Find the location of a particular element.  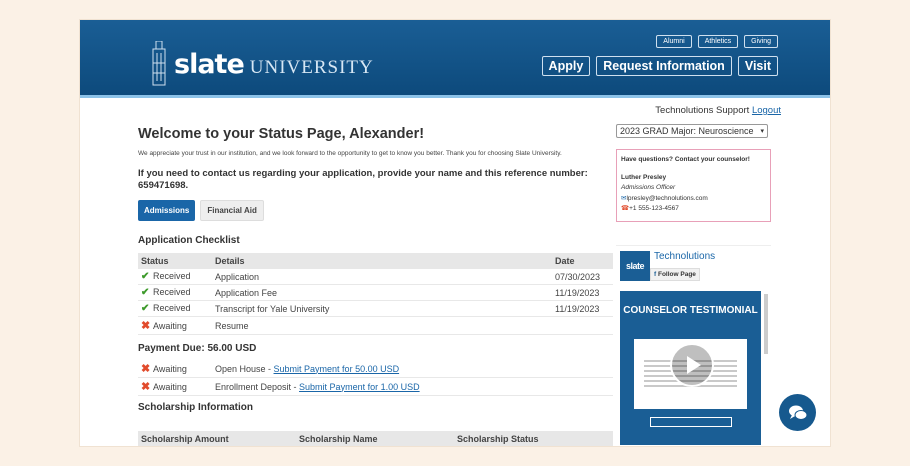

tower-icon is located at coordinates (159, 63).